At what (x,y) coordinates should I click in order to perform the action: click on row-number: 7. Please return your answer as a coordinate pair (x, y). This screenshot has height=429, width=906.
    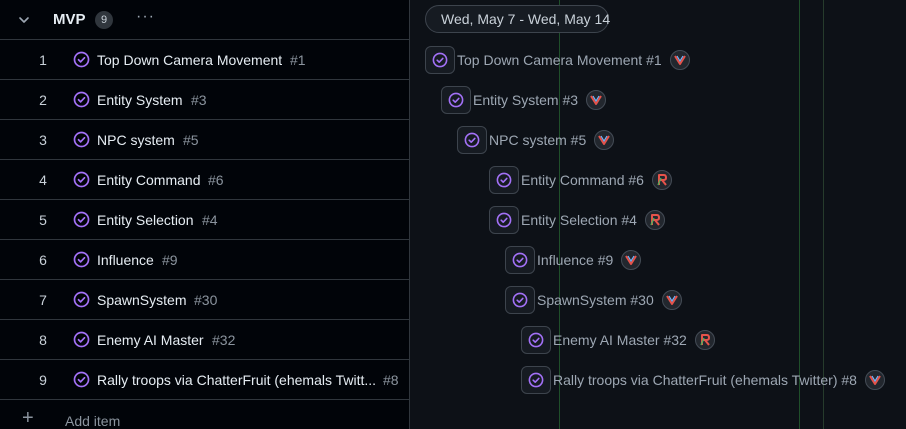
    Looking at the image, I should click on (43, 300).